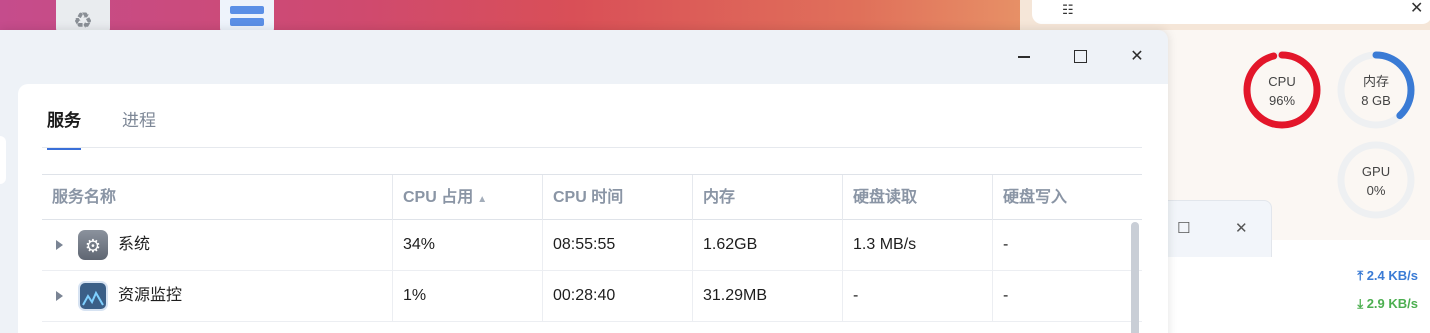 Image resolution: width=1430 pixels, height=333 pixels. Describe the element at coordinates (617, 296) in the screenshot. I see `cpu-time-cell: 00:28:40` at that location.